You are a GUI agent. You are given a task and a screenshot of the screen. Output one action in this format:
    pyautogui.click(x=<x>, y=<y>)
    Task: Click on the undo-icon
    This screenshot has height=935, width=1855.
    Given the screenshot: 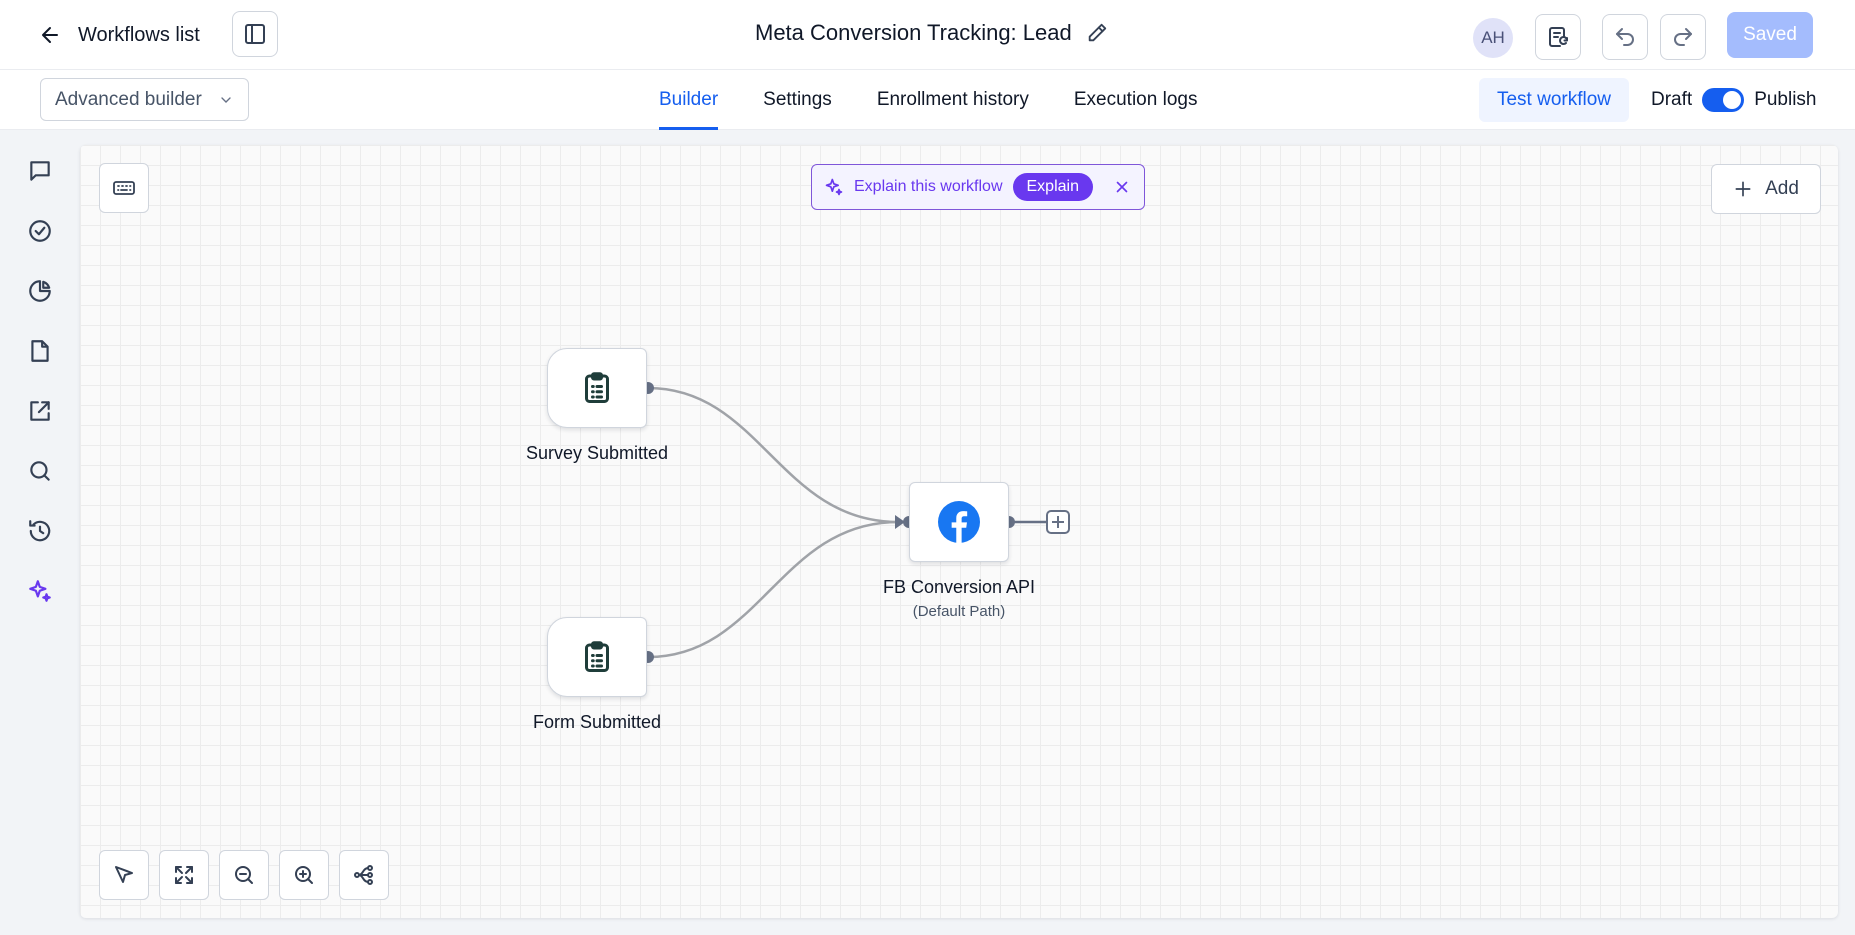 What is the action you would take?
    pyautogui.click(x=1625, y=37)
    